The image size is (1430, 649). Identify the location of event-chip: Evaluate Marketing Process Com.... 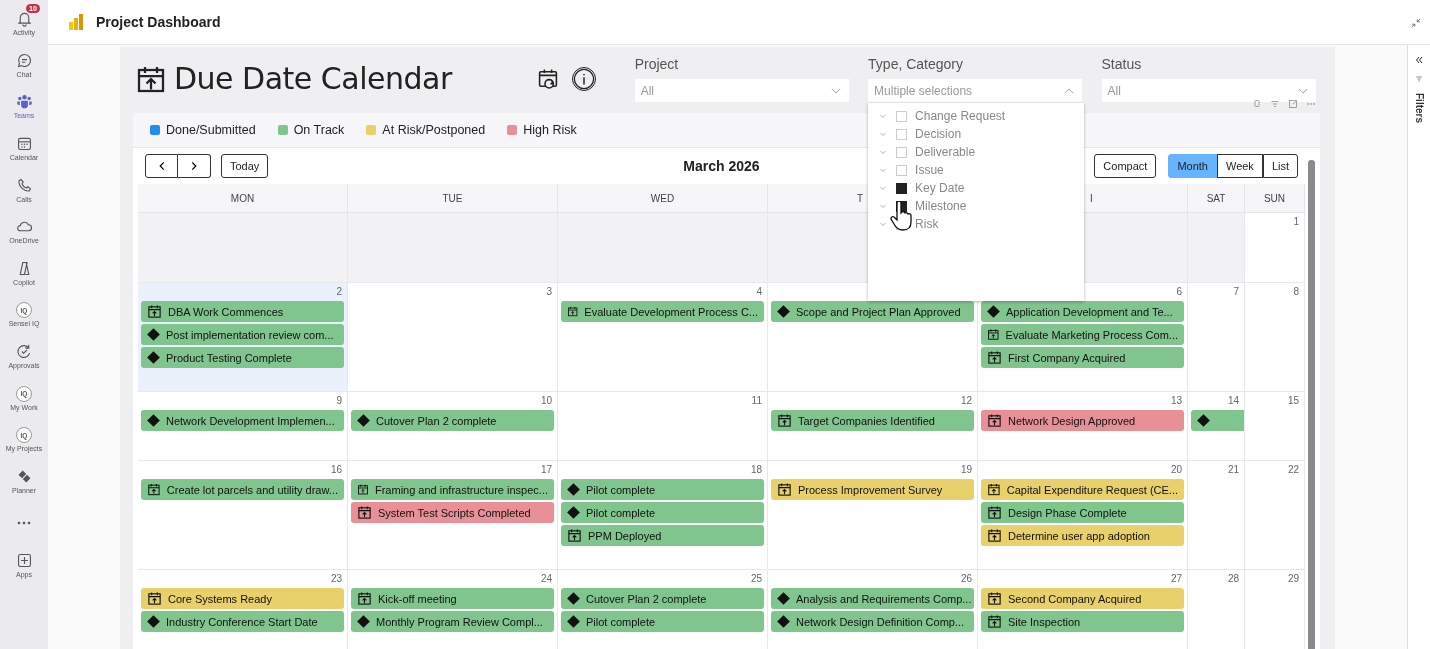
(1082, 334).